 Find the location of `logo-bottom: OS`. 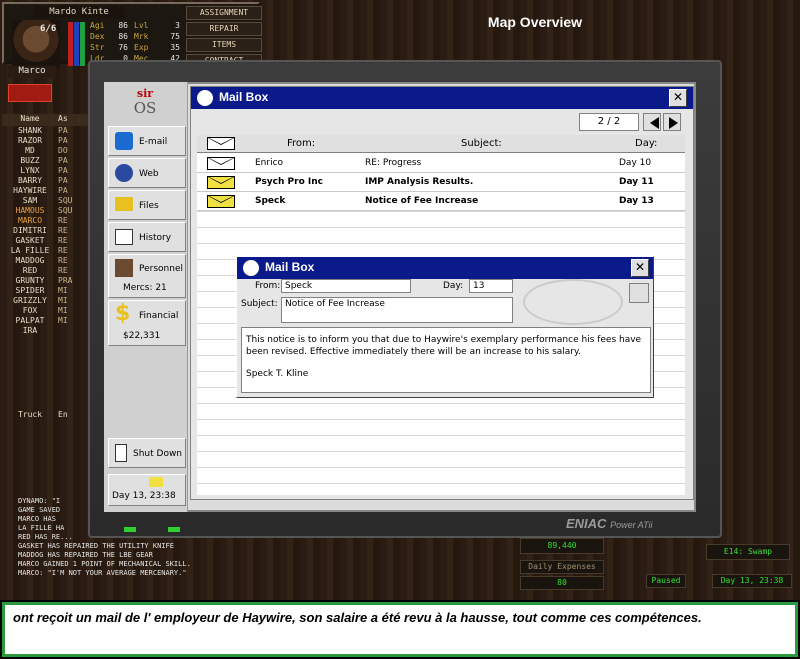

logo-bottom: OS is located at coordinates (145, 108).